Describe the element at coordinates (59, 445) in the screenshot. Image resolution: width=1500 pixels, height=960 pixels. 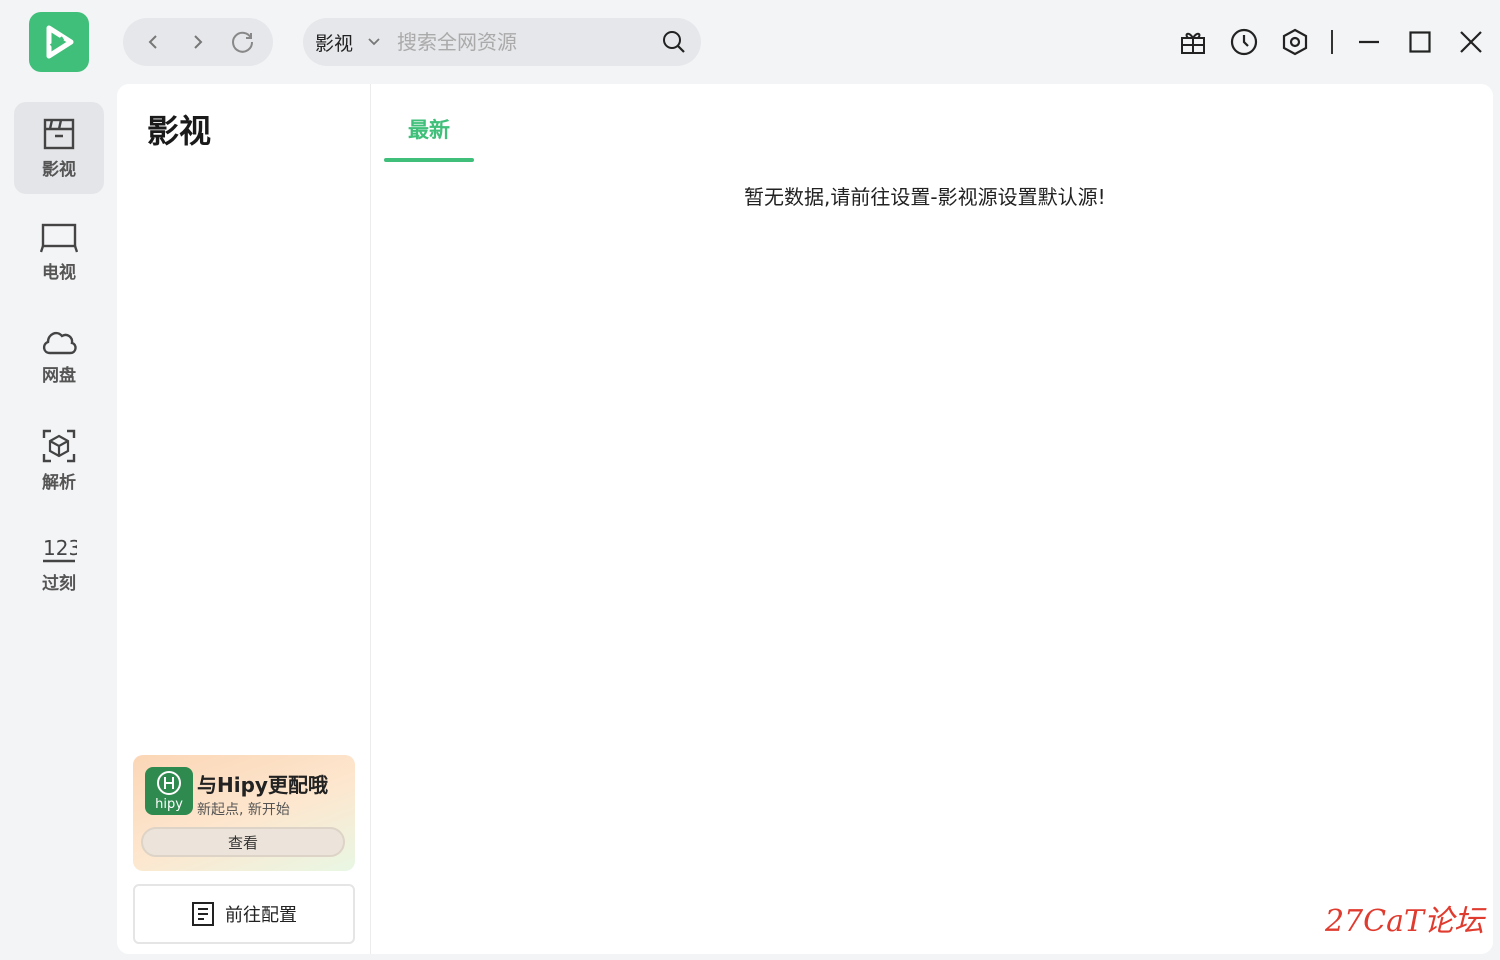
I see `cube-scan-icon` at that location.